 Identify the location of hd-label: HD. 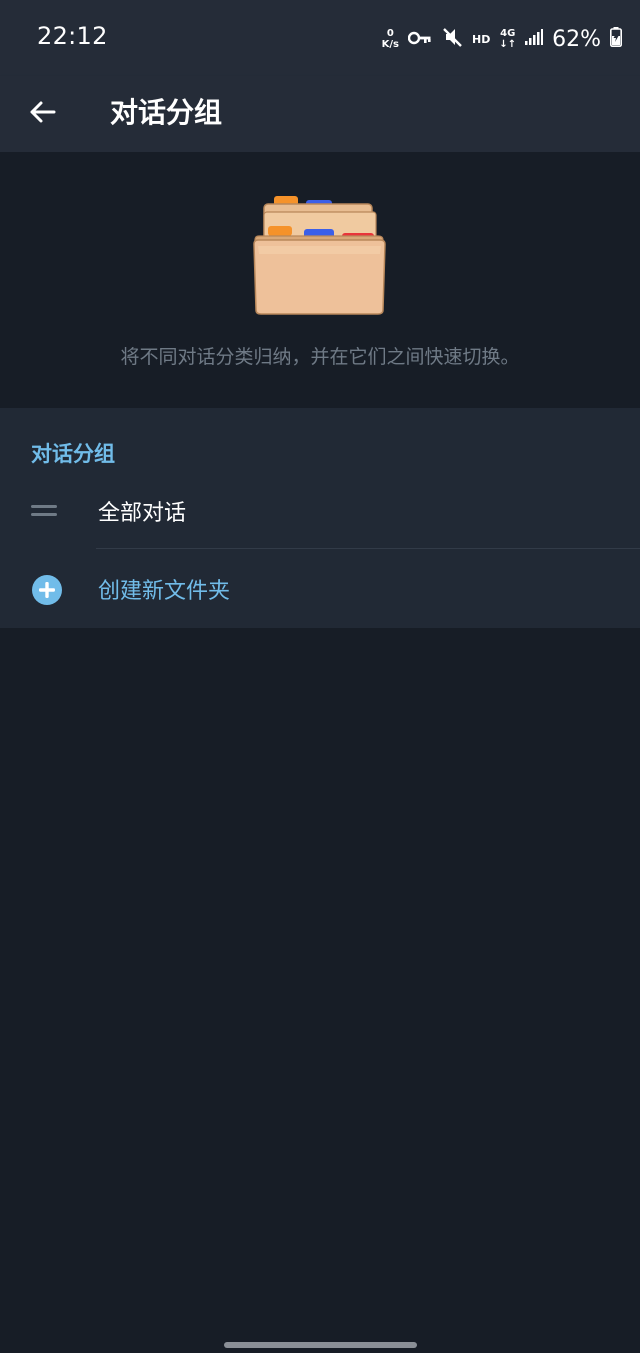
(481, 39).